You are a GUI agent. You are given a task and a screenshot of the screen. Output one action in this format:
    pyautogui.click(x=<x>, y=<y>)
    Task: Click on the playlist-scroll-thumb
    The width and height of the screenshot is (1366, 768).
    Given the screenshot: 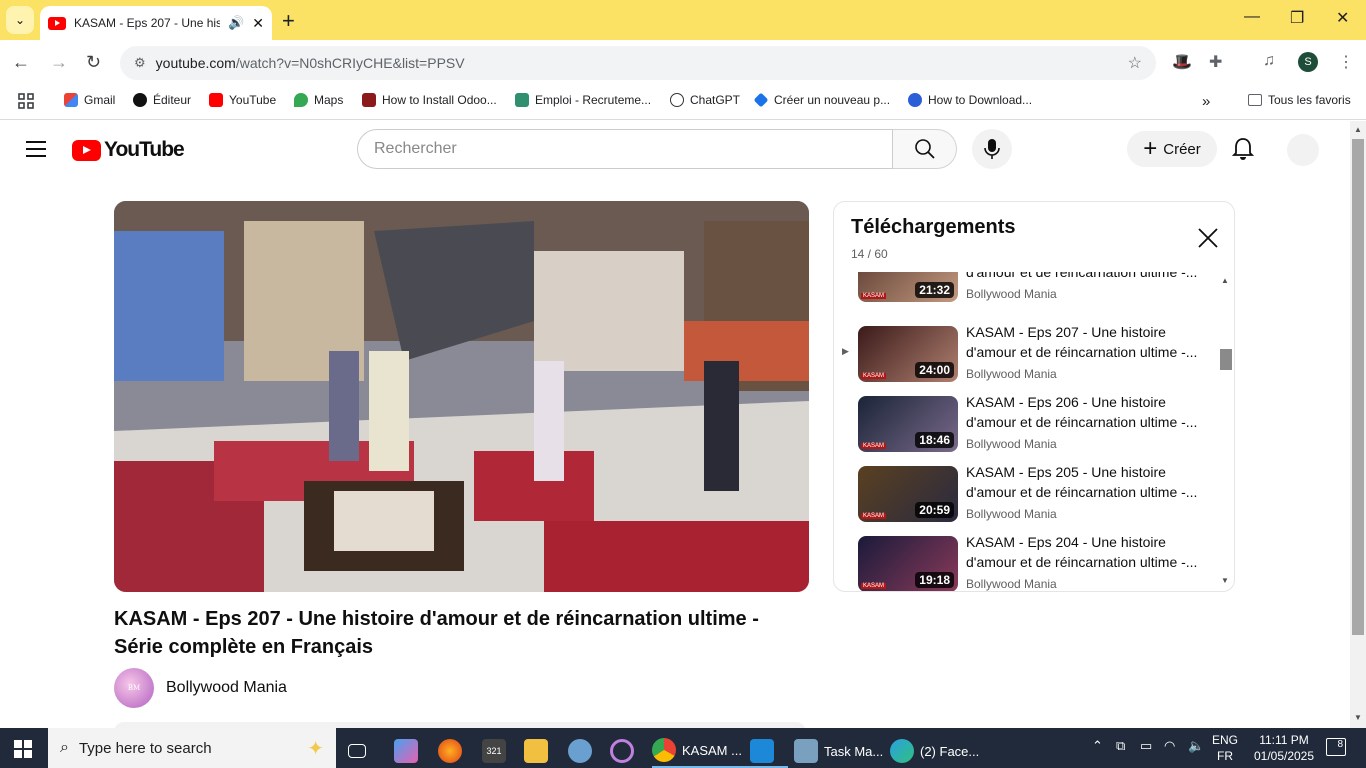 What is the action you would take?
    pyautogui.click(x=1226, y=359)
    